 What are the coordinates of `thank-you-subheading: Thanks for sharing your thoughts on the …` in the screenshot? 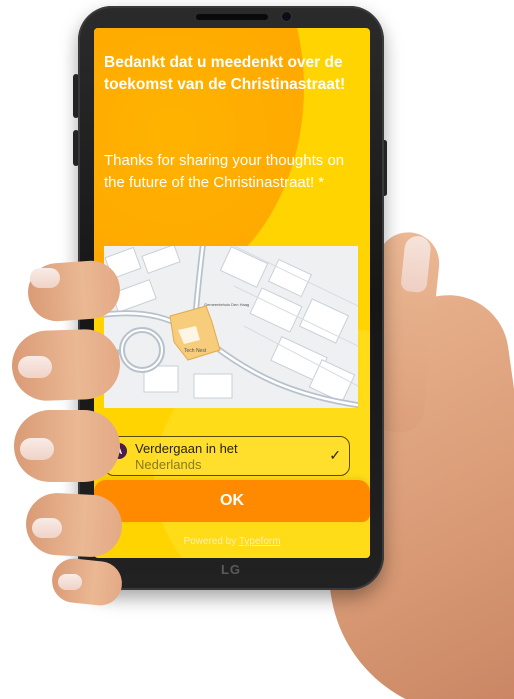 It's located at (224, 171).